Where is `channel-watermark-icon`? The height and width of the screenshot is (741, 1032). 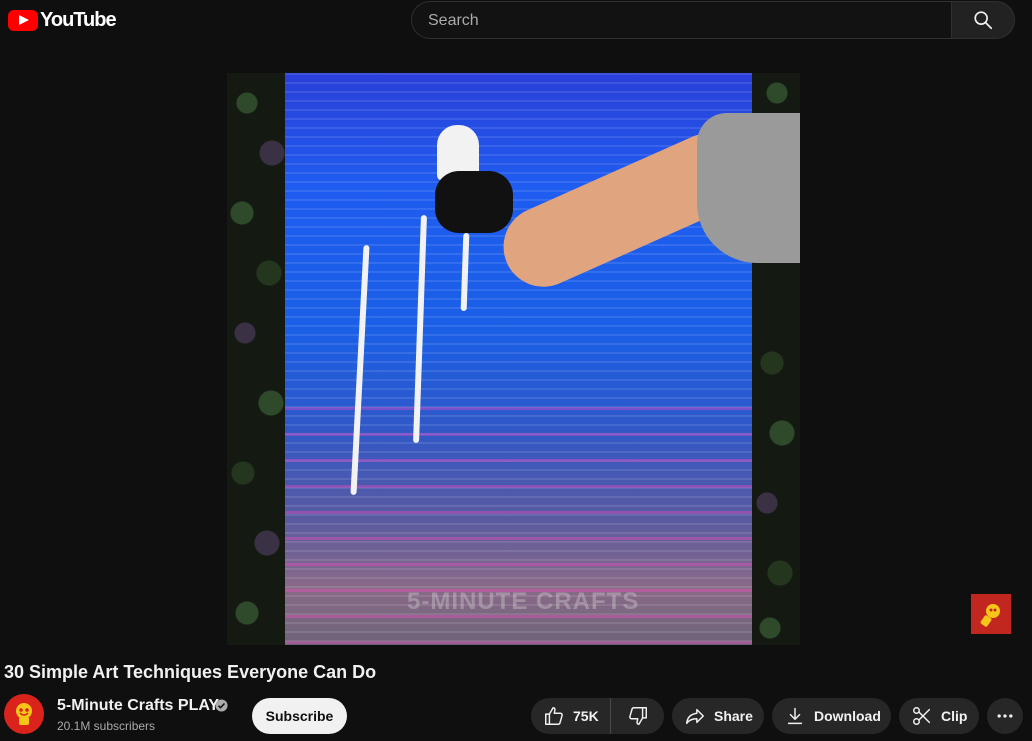
channel-watermark-icon is located at coordinates (991, 614).